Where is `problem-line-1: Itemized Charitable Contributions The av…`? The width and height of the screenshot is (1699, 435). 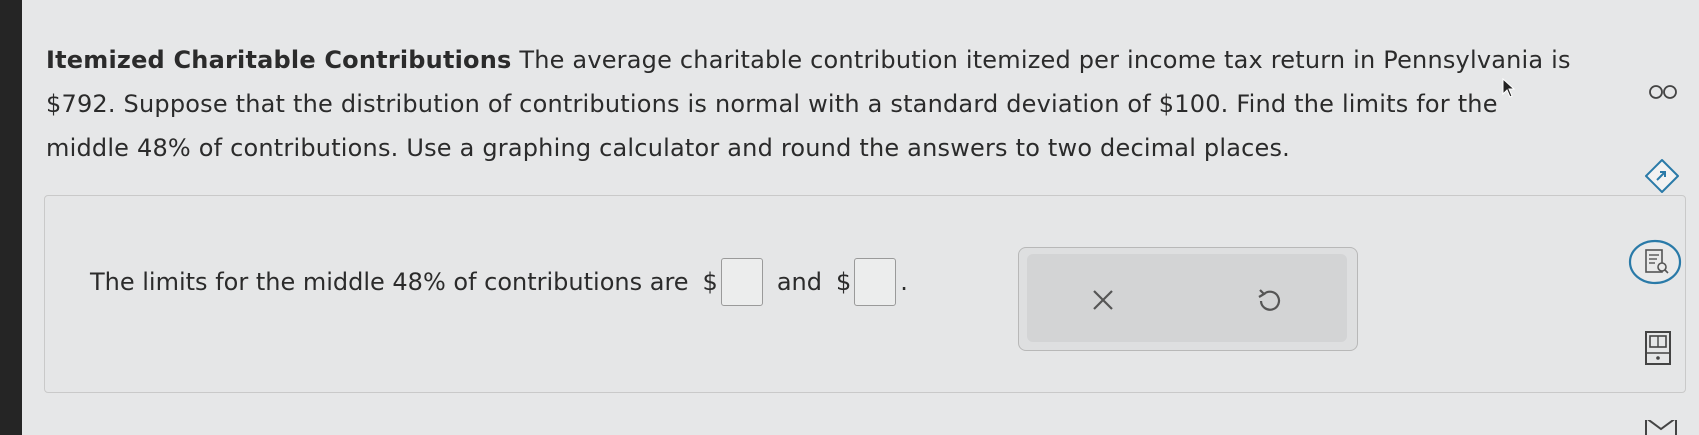 problem-line-1: Itemized Charitable Contributions The av… is located at coordinates (846, 60).